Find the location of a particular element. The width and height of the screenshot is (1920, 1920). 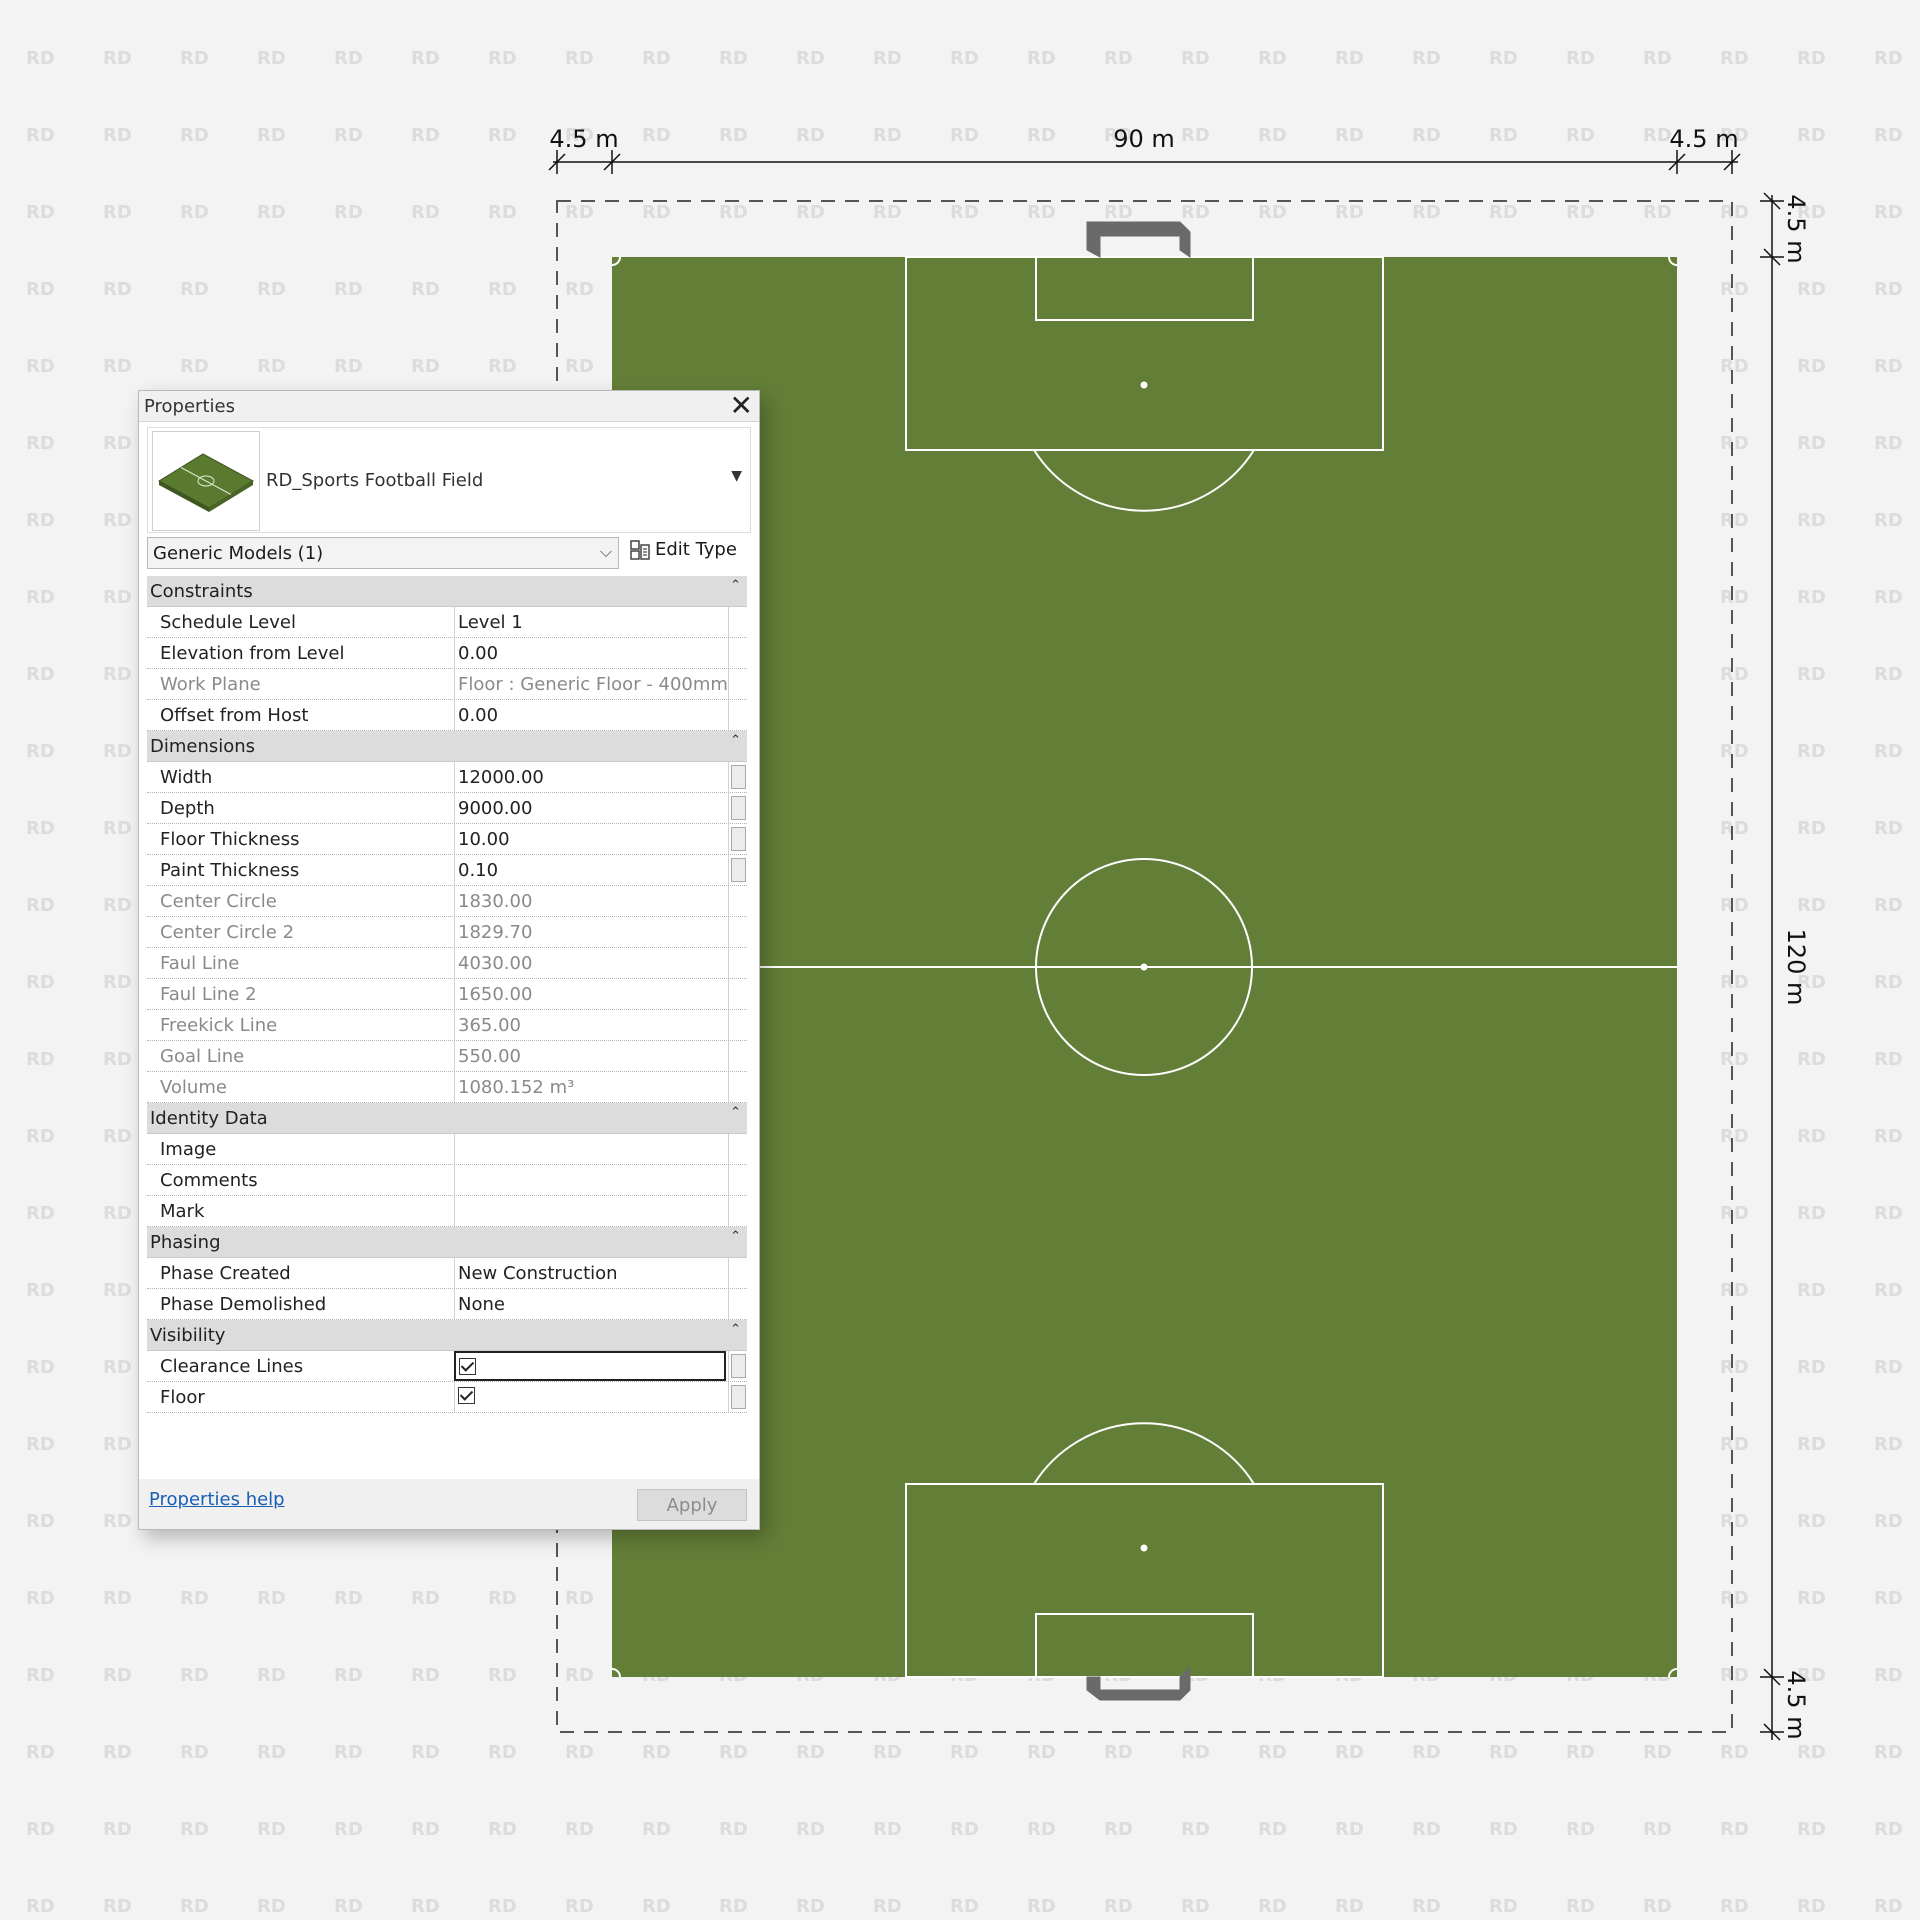

properties-help-link: Properties help is located at coordinates (217, 1499).